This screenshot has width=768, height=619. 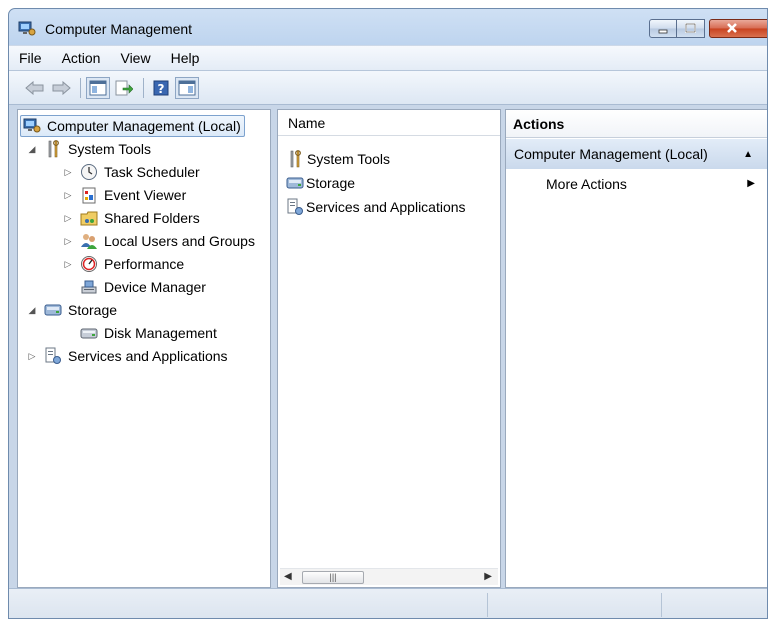 What do you see at coordinates (144, 264) in the screenshot?
I see `tree-item-label: Performance` at bounding box center [144, 264].